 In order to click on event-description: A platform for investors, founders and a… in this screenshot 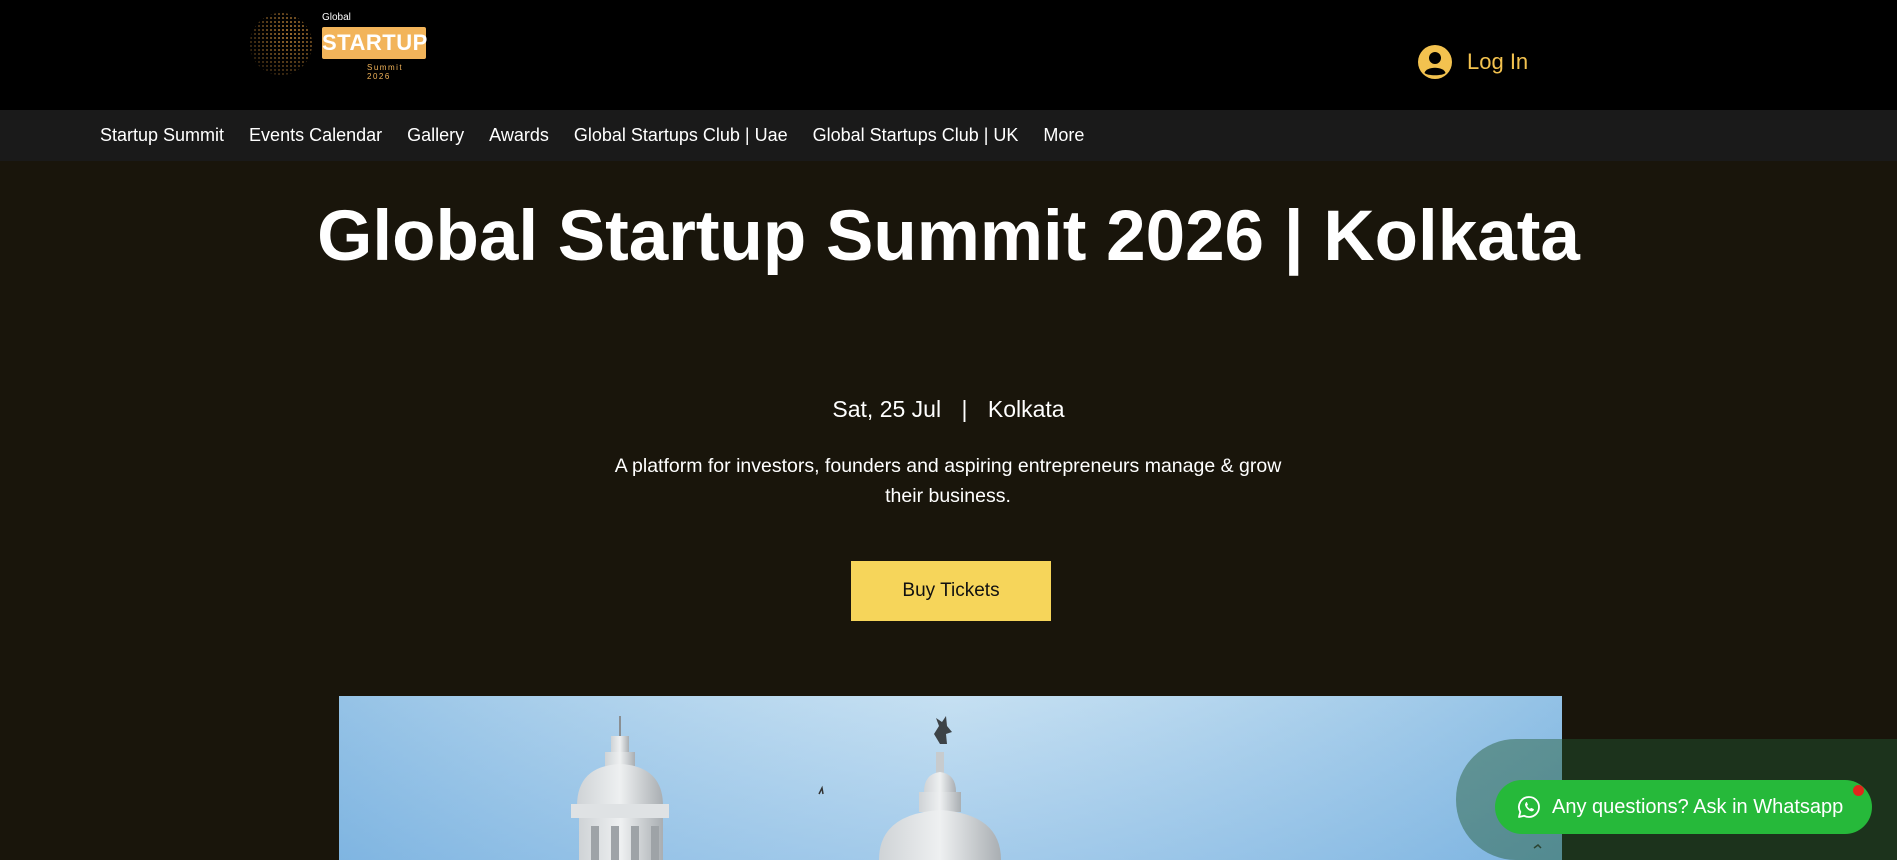, I will do `click(948, 481)`.